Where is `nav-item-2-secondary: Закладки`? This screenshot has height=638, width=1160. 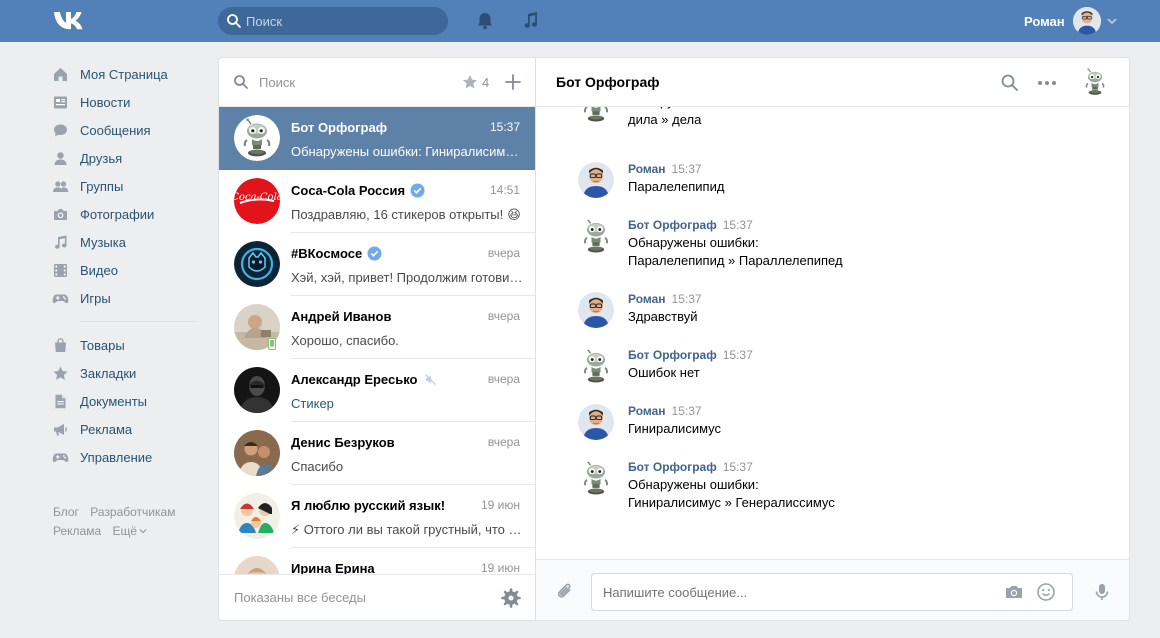 nav-item-2-secondary: Закладки is located at coordinates (124, 373).